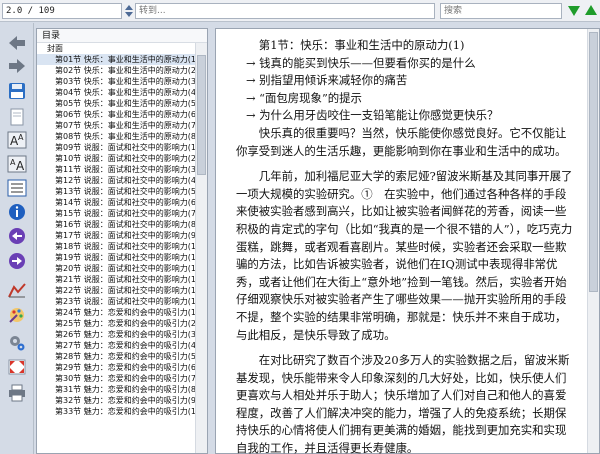 Image resolution: width=600 pixels, height=454 pixels. What do you see at coordinates (116, 312) in the screenshot?
I see `toc-item: 第24节 魅力：恋爱和约会中的吸引力(1)` at bounding box center [116, 312].